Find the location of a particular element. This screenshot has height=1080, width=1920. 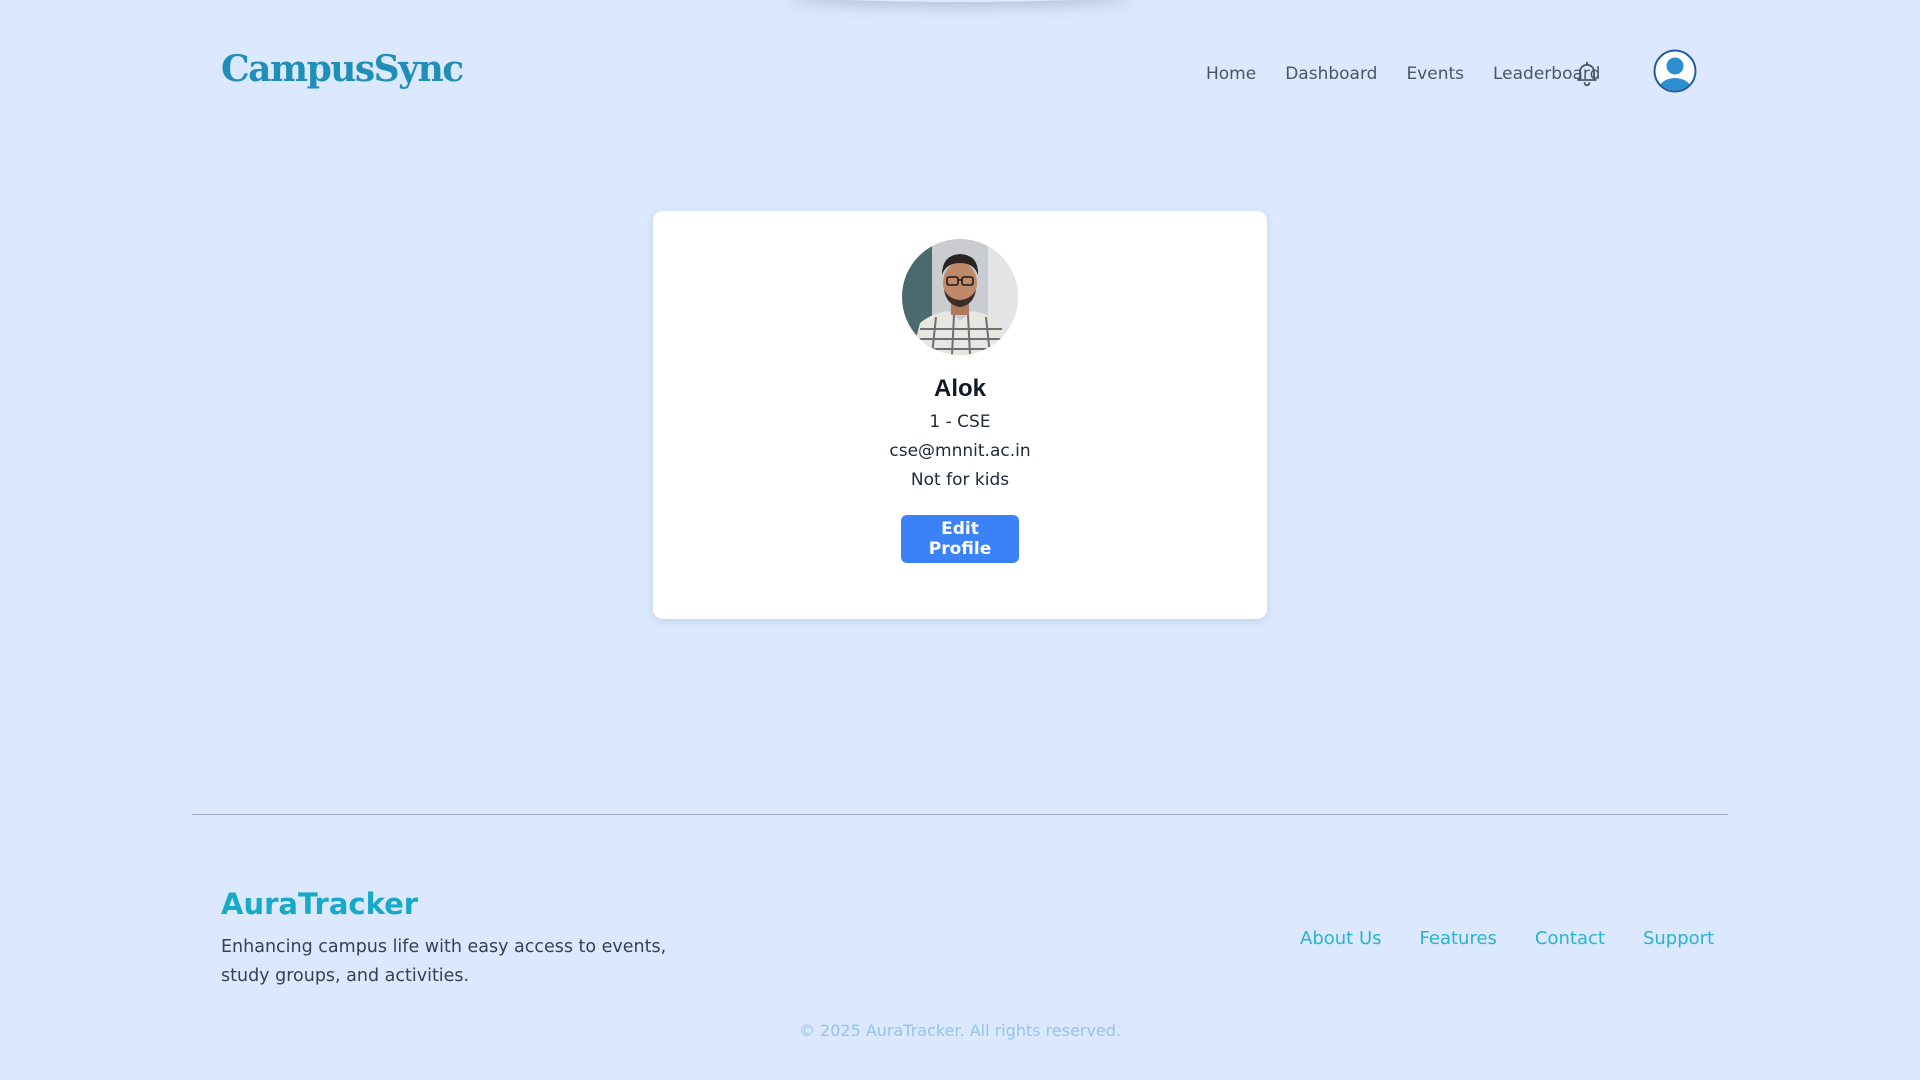

nav-dashboard: Dashboard is located at coordinates (1331, 74).